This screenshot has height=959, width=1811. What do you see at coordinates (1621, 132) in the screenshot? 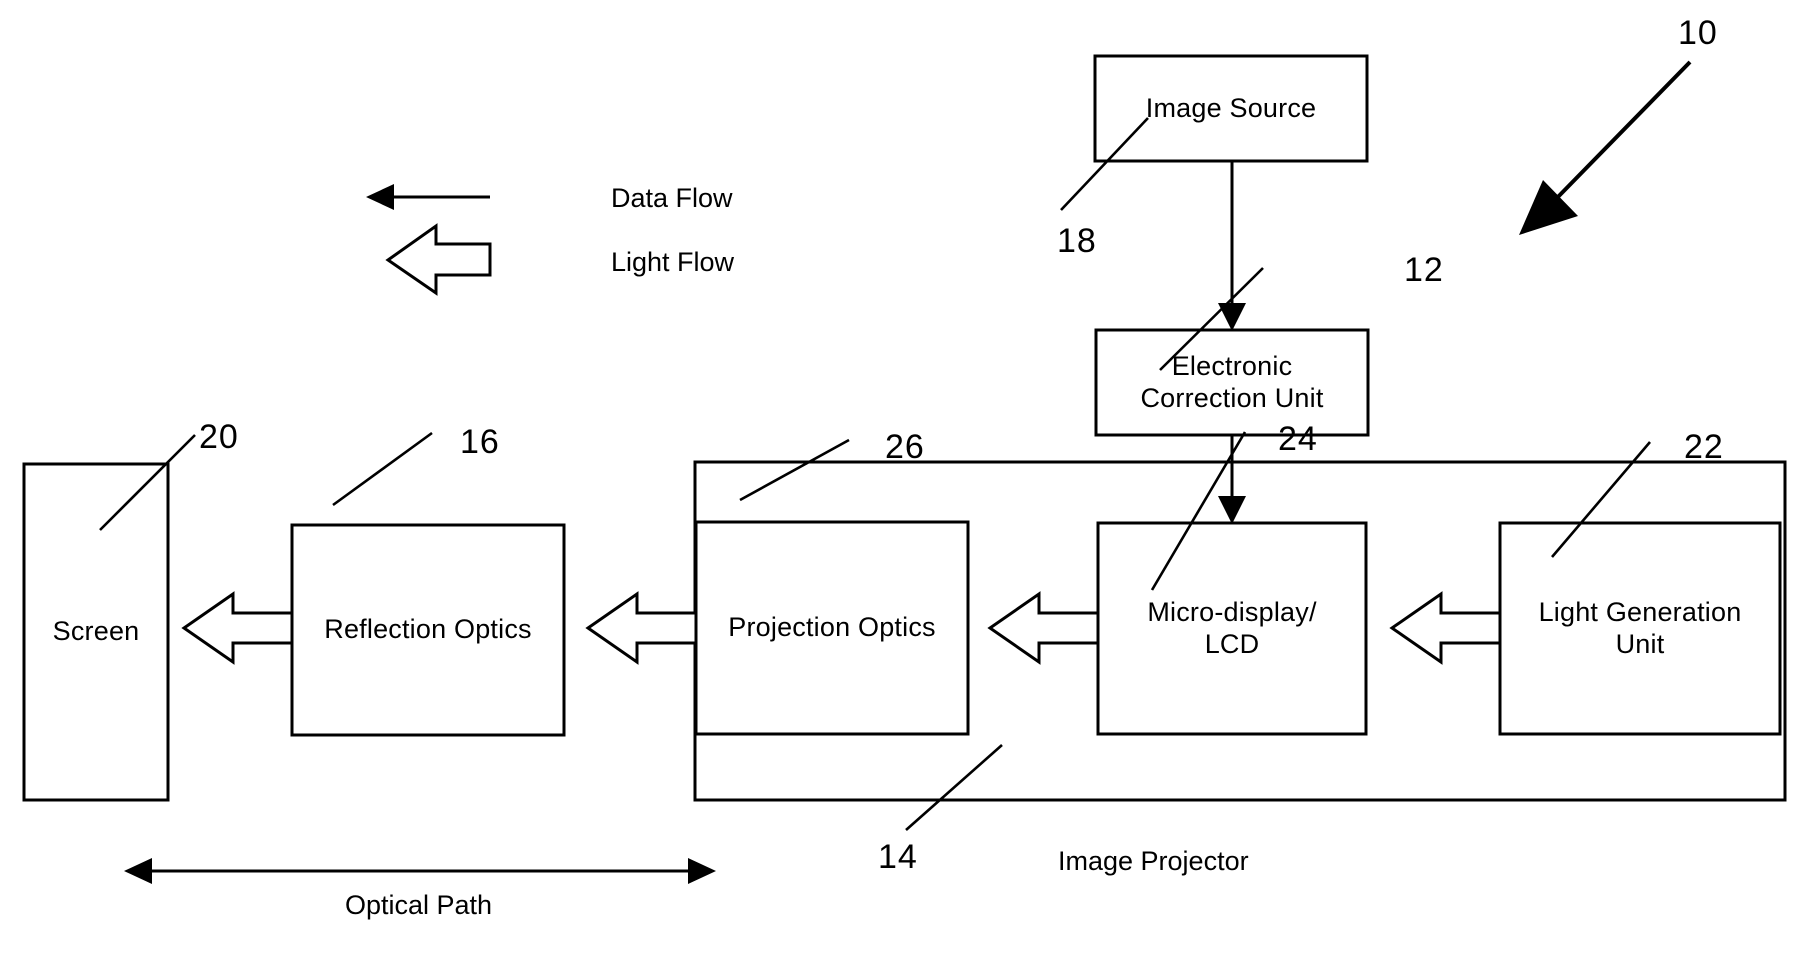
I see `figure-ref-10-arrow-shaft` at bounding box center [1621, 132].